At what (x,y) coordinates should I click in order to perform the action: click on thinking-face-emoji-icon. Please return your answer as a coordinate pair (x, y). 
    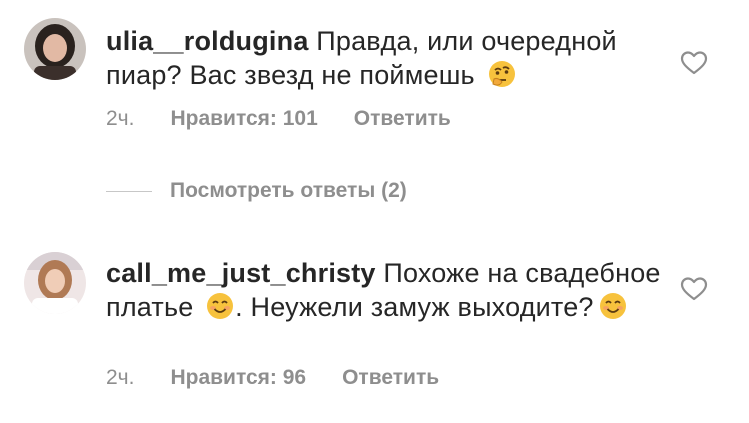
    Looking at the image, I should click on (501, 74).